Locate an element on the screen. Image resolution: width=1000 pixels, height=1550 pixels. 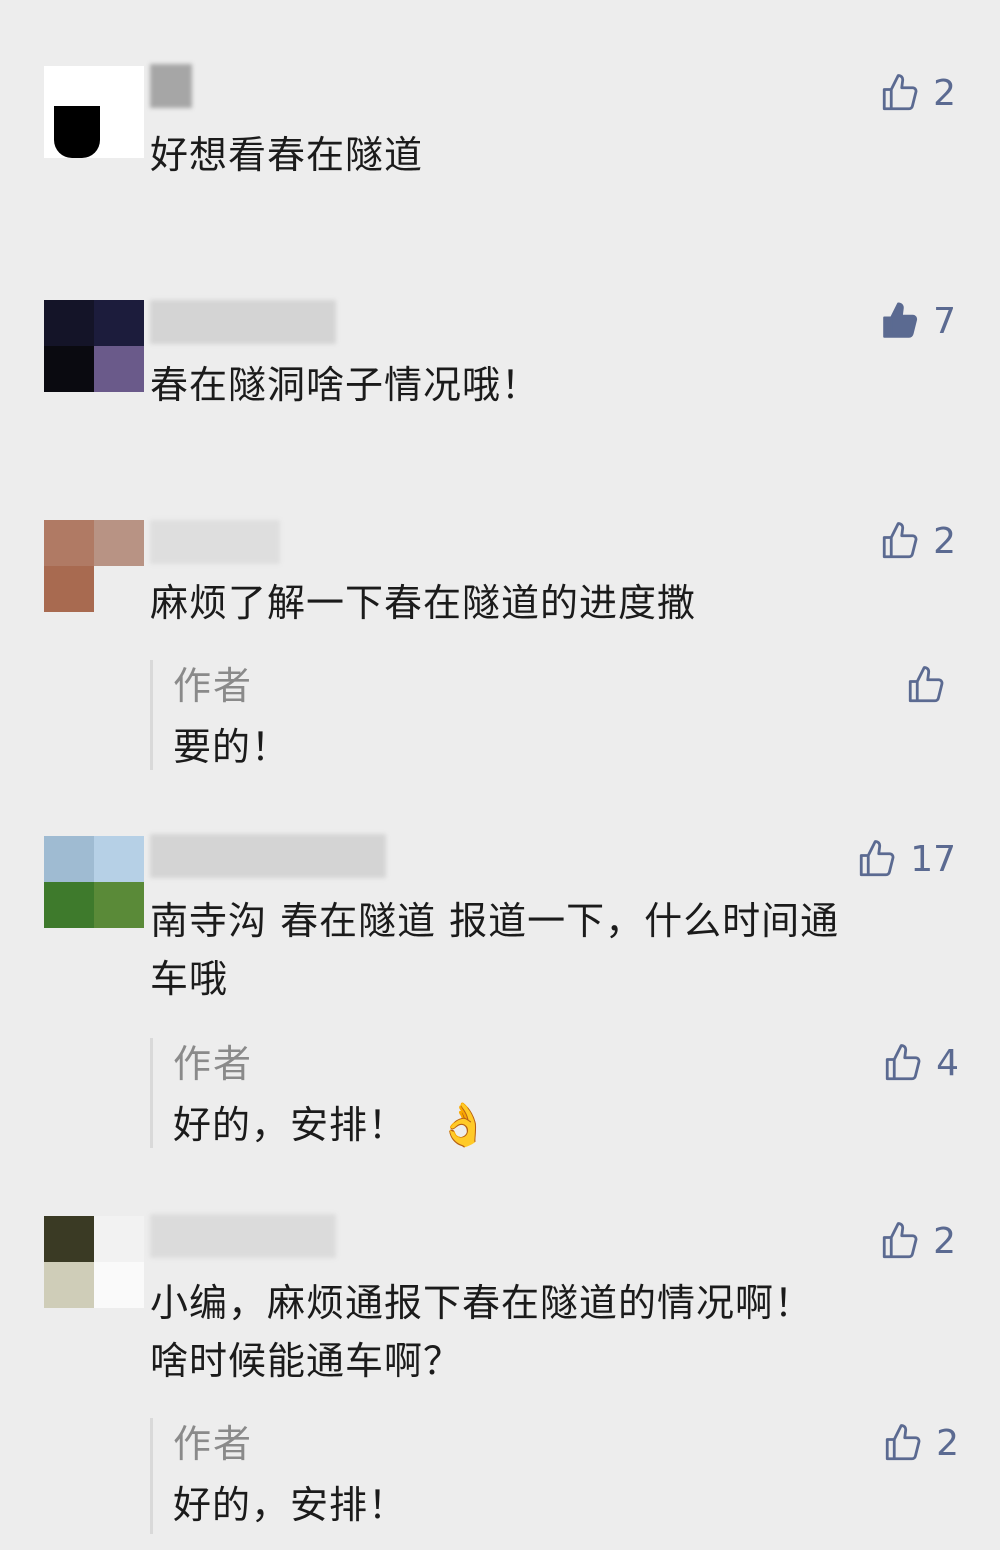
like-count: 7 is located at coordinates (944, 321).